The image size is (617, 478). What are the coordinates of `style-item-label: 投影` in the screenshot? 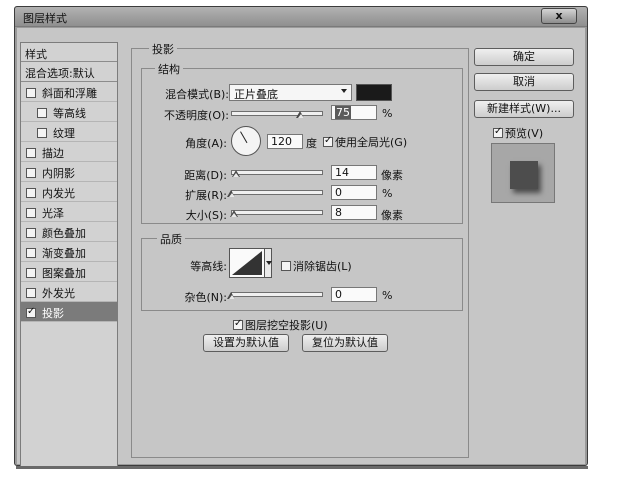 It's located at (53, 313).